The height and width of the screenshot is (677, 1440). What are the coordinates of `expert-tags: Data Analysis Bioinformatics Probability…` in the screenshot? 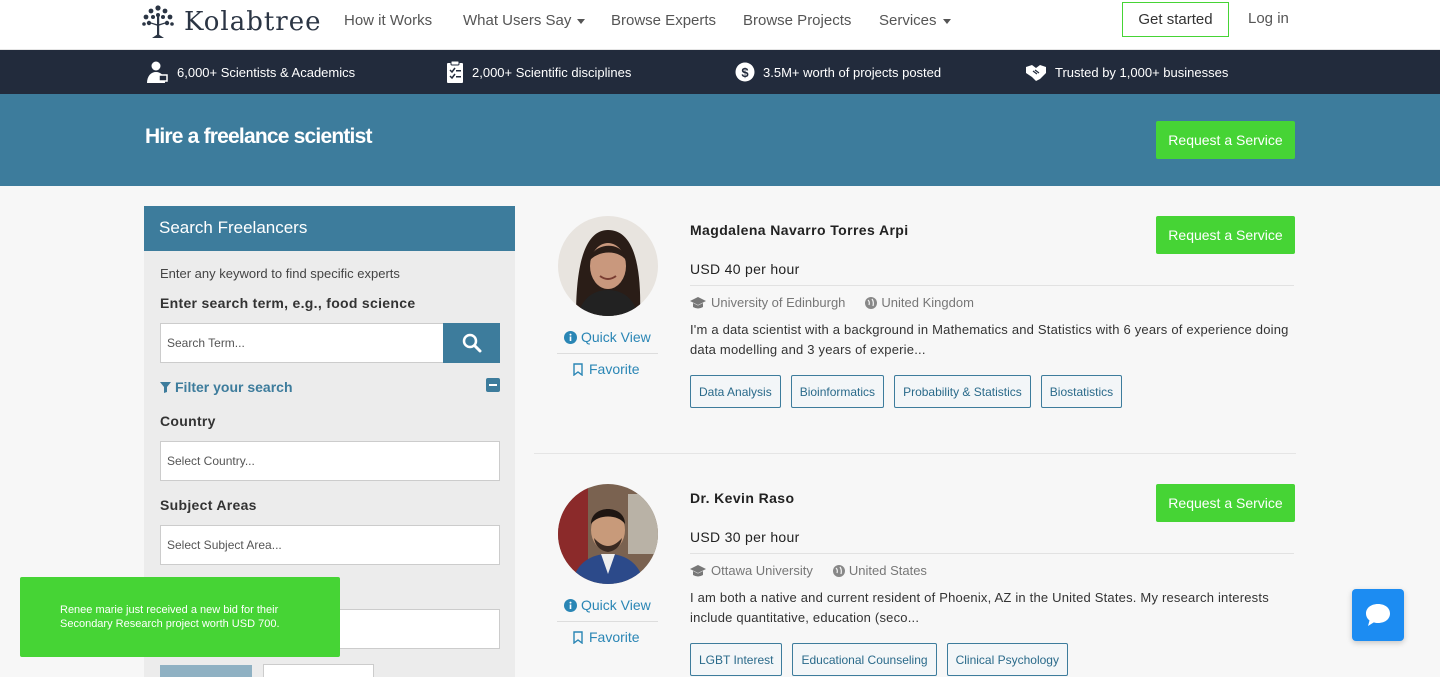 It's located at (906, 391).